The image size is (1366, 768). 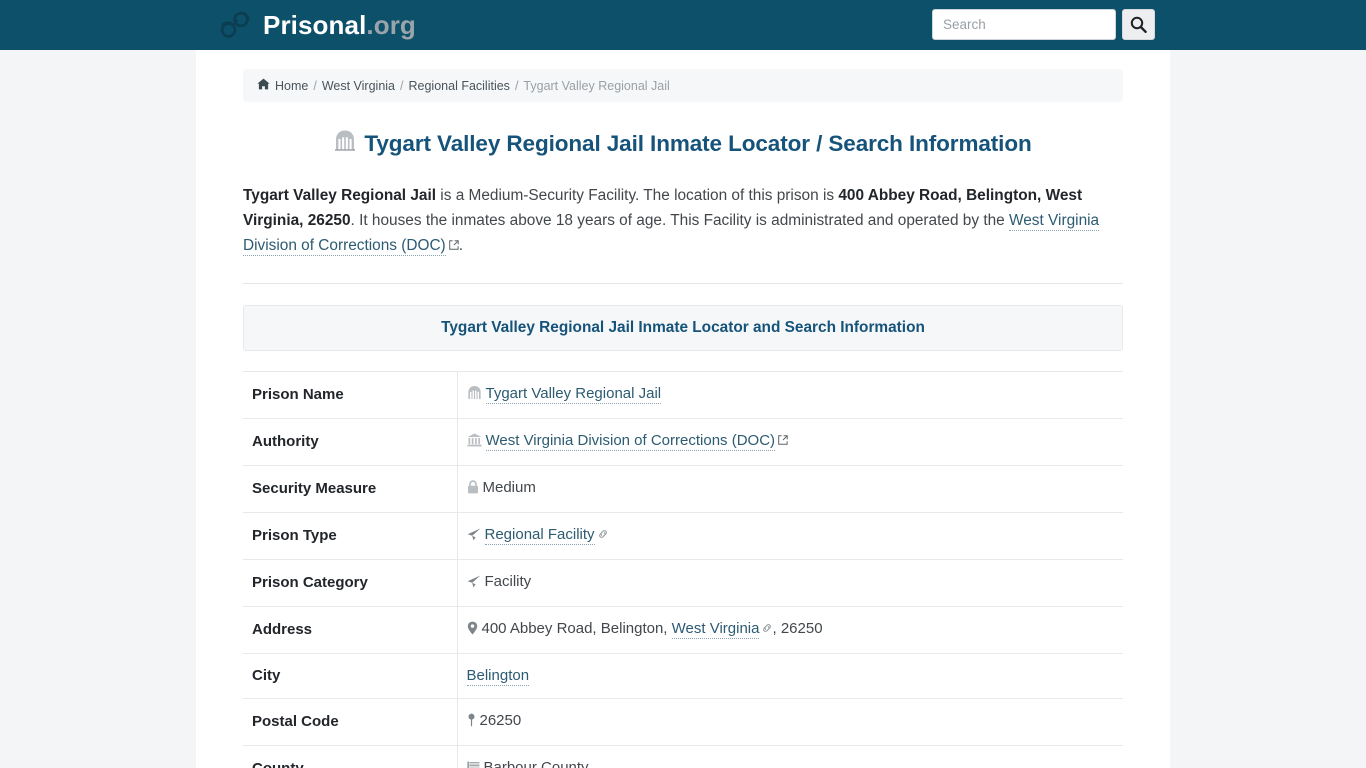 What do you see at coordinates (473, 490) in the screenshot?
I see `lock-icon` at bounding box center [473, 490].